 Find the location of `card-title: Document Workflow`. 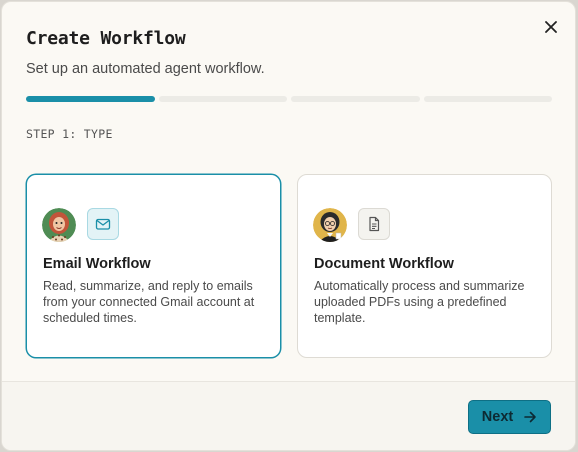

card-title: Document Workflow is located at coordinates (384, 264).